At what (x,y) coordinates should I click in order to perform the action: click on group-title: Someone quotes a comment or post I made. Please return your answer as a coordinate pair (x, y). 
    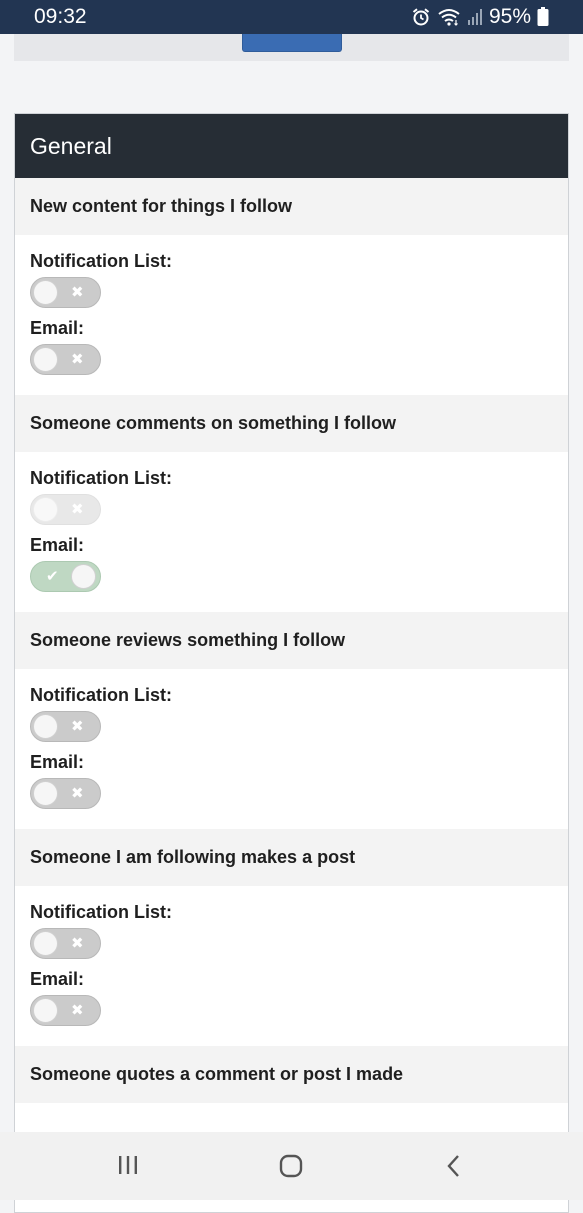
    Looking at the image, I should click on (291, 1074).